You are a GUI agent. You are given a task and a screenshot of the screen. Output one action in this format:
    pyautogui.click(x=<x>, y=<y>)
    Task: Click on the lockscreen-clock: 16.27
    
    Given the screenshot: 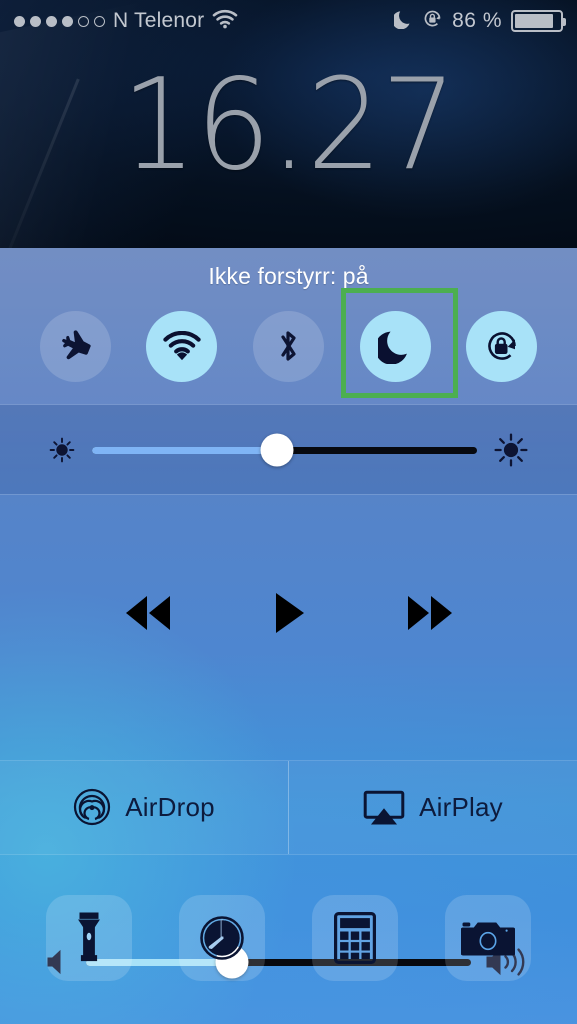 What is the action you would take?
    pyautogui.click(x=288, y=124)
    